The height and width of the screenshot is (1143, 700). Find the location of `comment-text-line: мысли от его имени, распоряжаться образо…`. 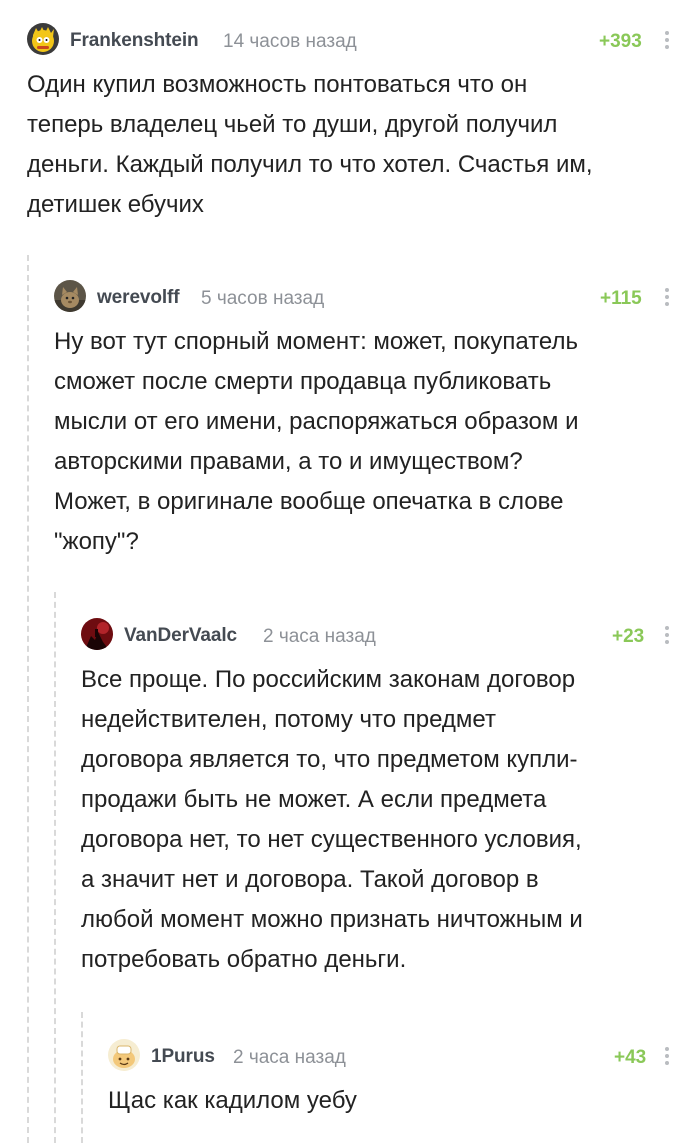

comment-text-line: мысли от его имени, распоряжаться образо… is located at coordinates (316, 421).